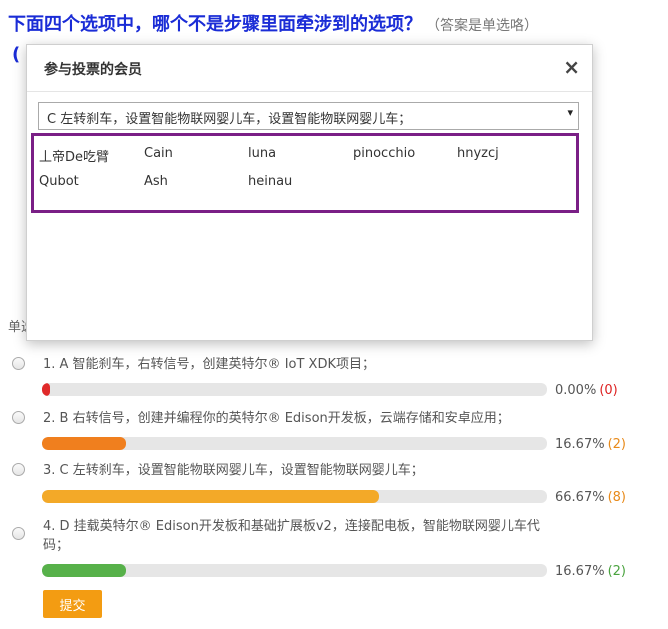 This screenshot has width=668, height=629. What do you see at coordinates (215, 24) in the screenshot?
I see `question-text: 下面四个选项中，哪个不是步骤里面牵涉到的选项？` at bounding box center [215, 24].